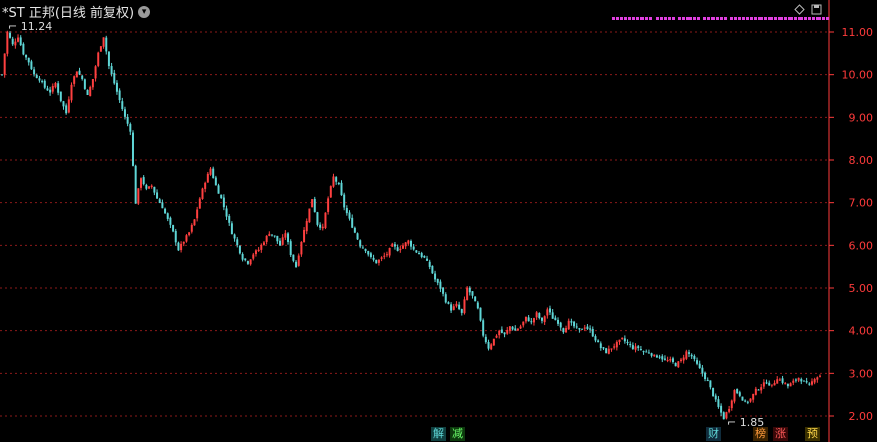 This screenshot has height=442, width=877. What do you see at coordinates (816, 9) in the screenshot?
I see `restore-icon` at bounding box center [816, 9].